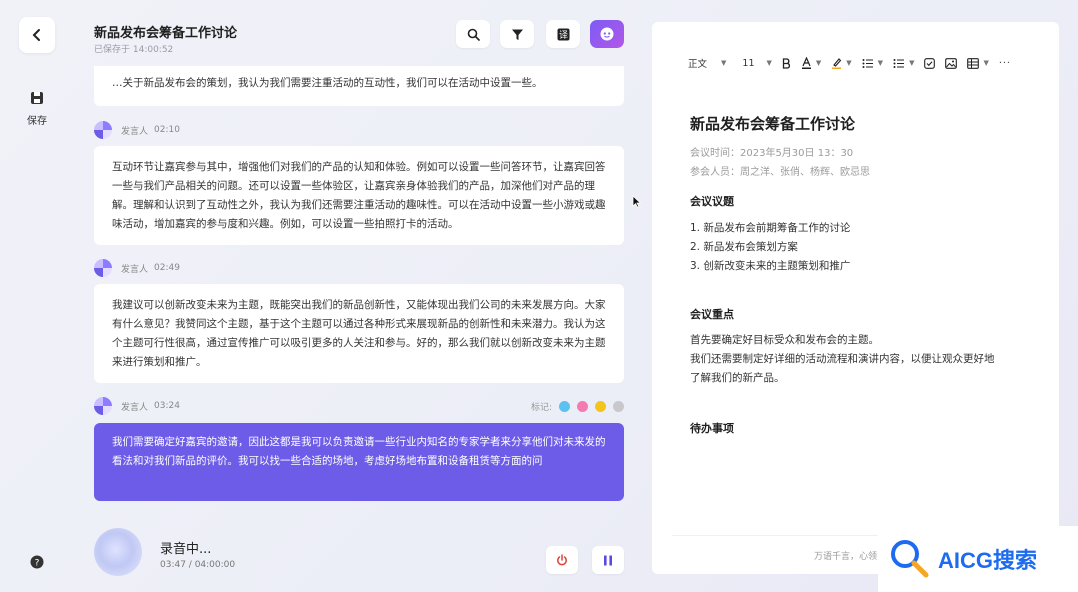  What do you see at coordinates (988, 560) in the screenshot?
I see `watermark-text: AICG搜索` at bounding box center [988, 560].